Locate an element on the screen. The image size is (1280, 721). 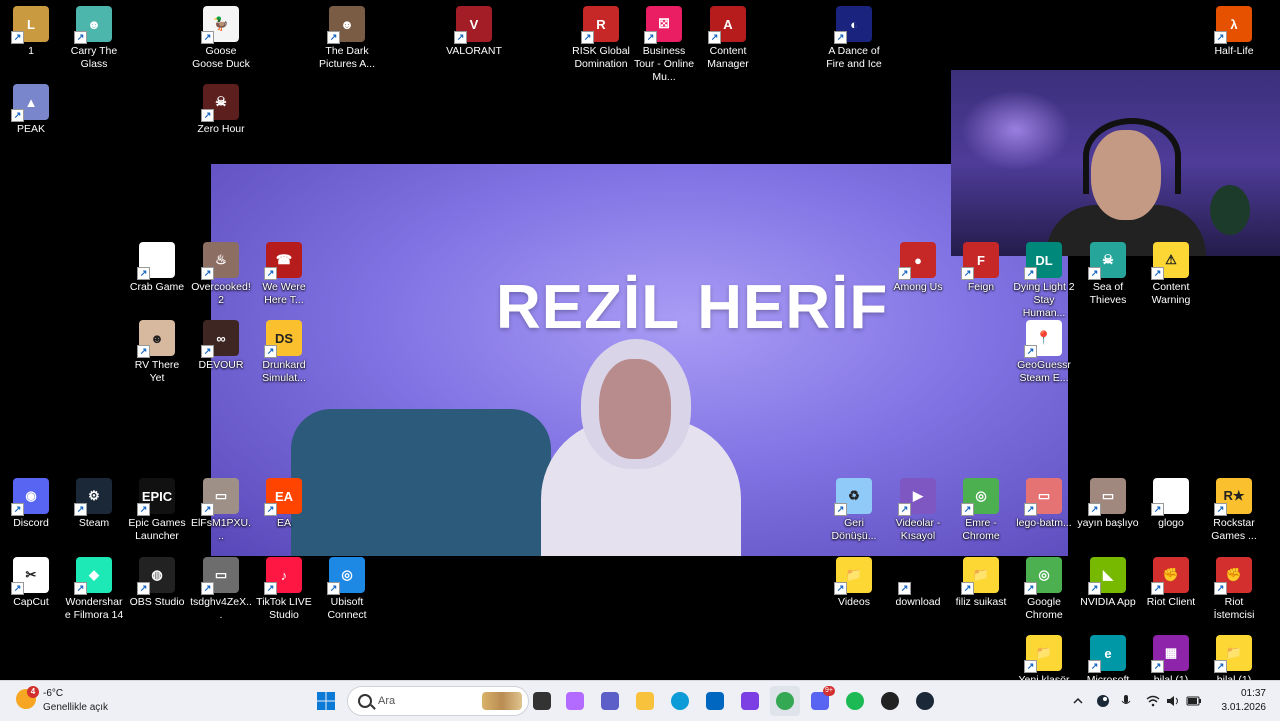
taskbar-app-clipchamp is located at coordinates (750, 701).